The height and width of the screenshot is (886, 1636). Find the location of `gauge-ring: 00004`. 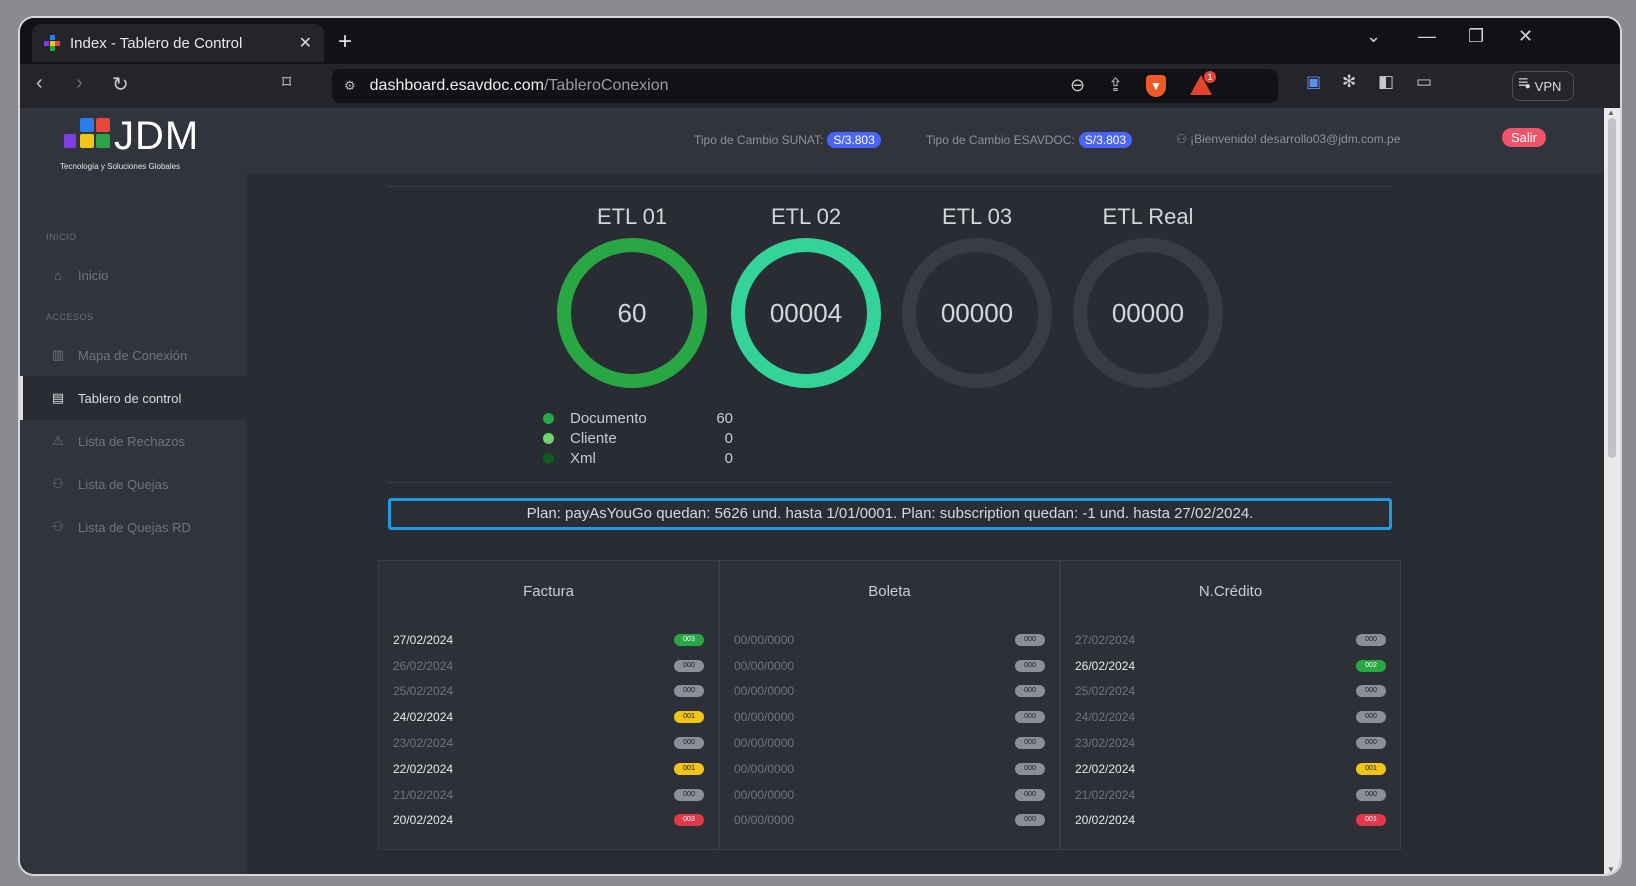

gauge-ring: 00004 is located at coordinates (806, 313).